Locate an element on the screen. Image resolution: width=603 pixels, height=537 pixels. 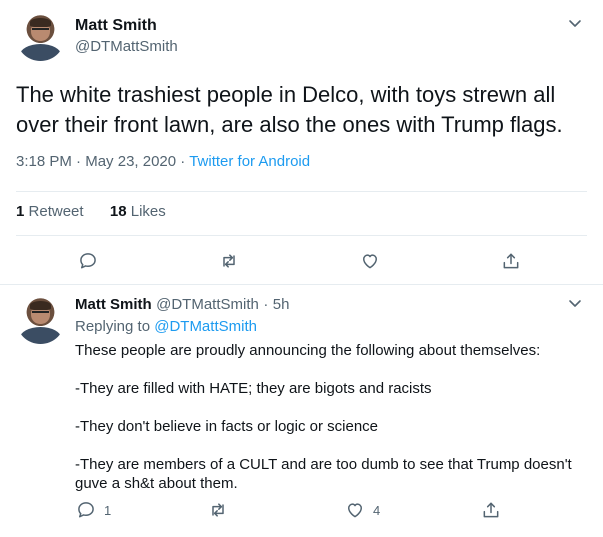
replying-to: Replying to @DTMattSmith is located at coordinates (166, 326).